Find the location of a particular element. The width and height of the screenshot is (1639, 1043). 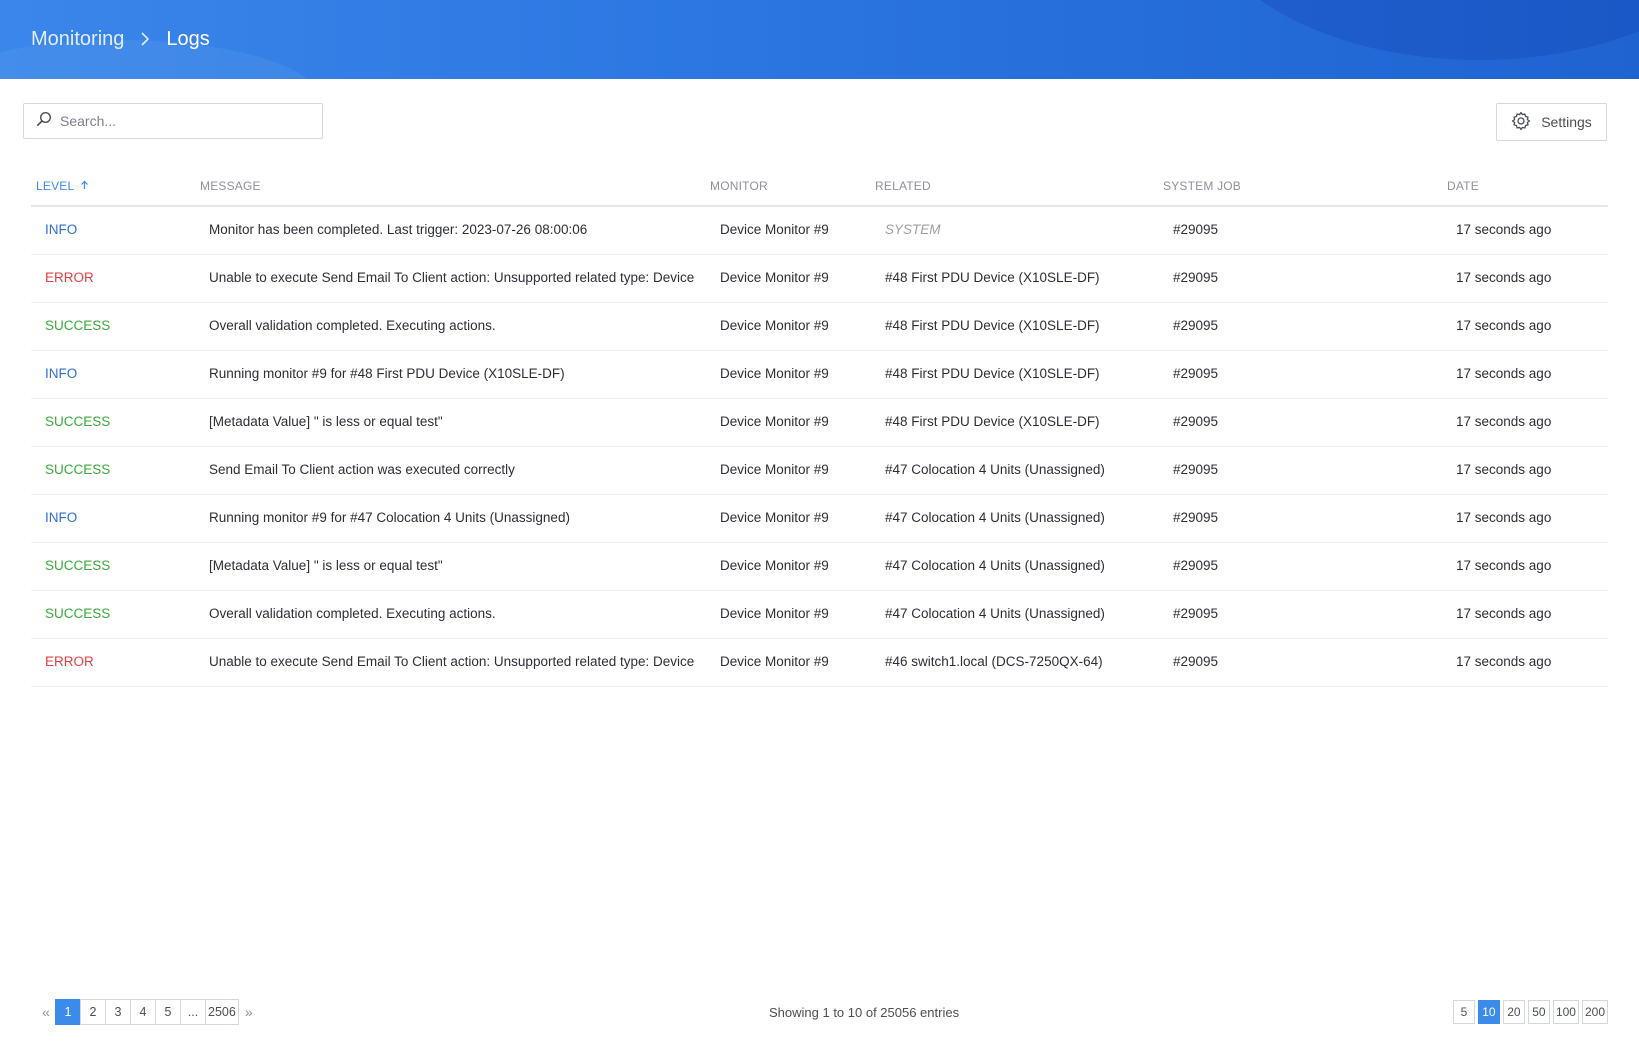

page-button: 2 is located at coordinates (93, 1012).